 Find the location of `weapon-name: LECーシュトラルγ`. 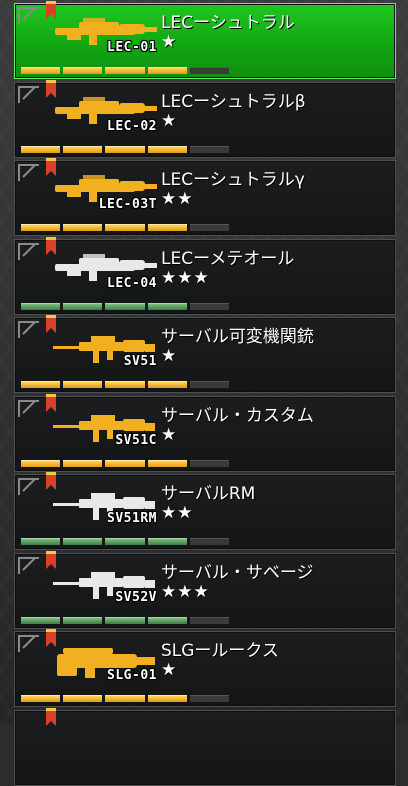

weapon-name: LECーシュトラルγ is located at coordinates (233, 180).